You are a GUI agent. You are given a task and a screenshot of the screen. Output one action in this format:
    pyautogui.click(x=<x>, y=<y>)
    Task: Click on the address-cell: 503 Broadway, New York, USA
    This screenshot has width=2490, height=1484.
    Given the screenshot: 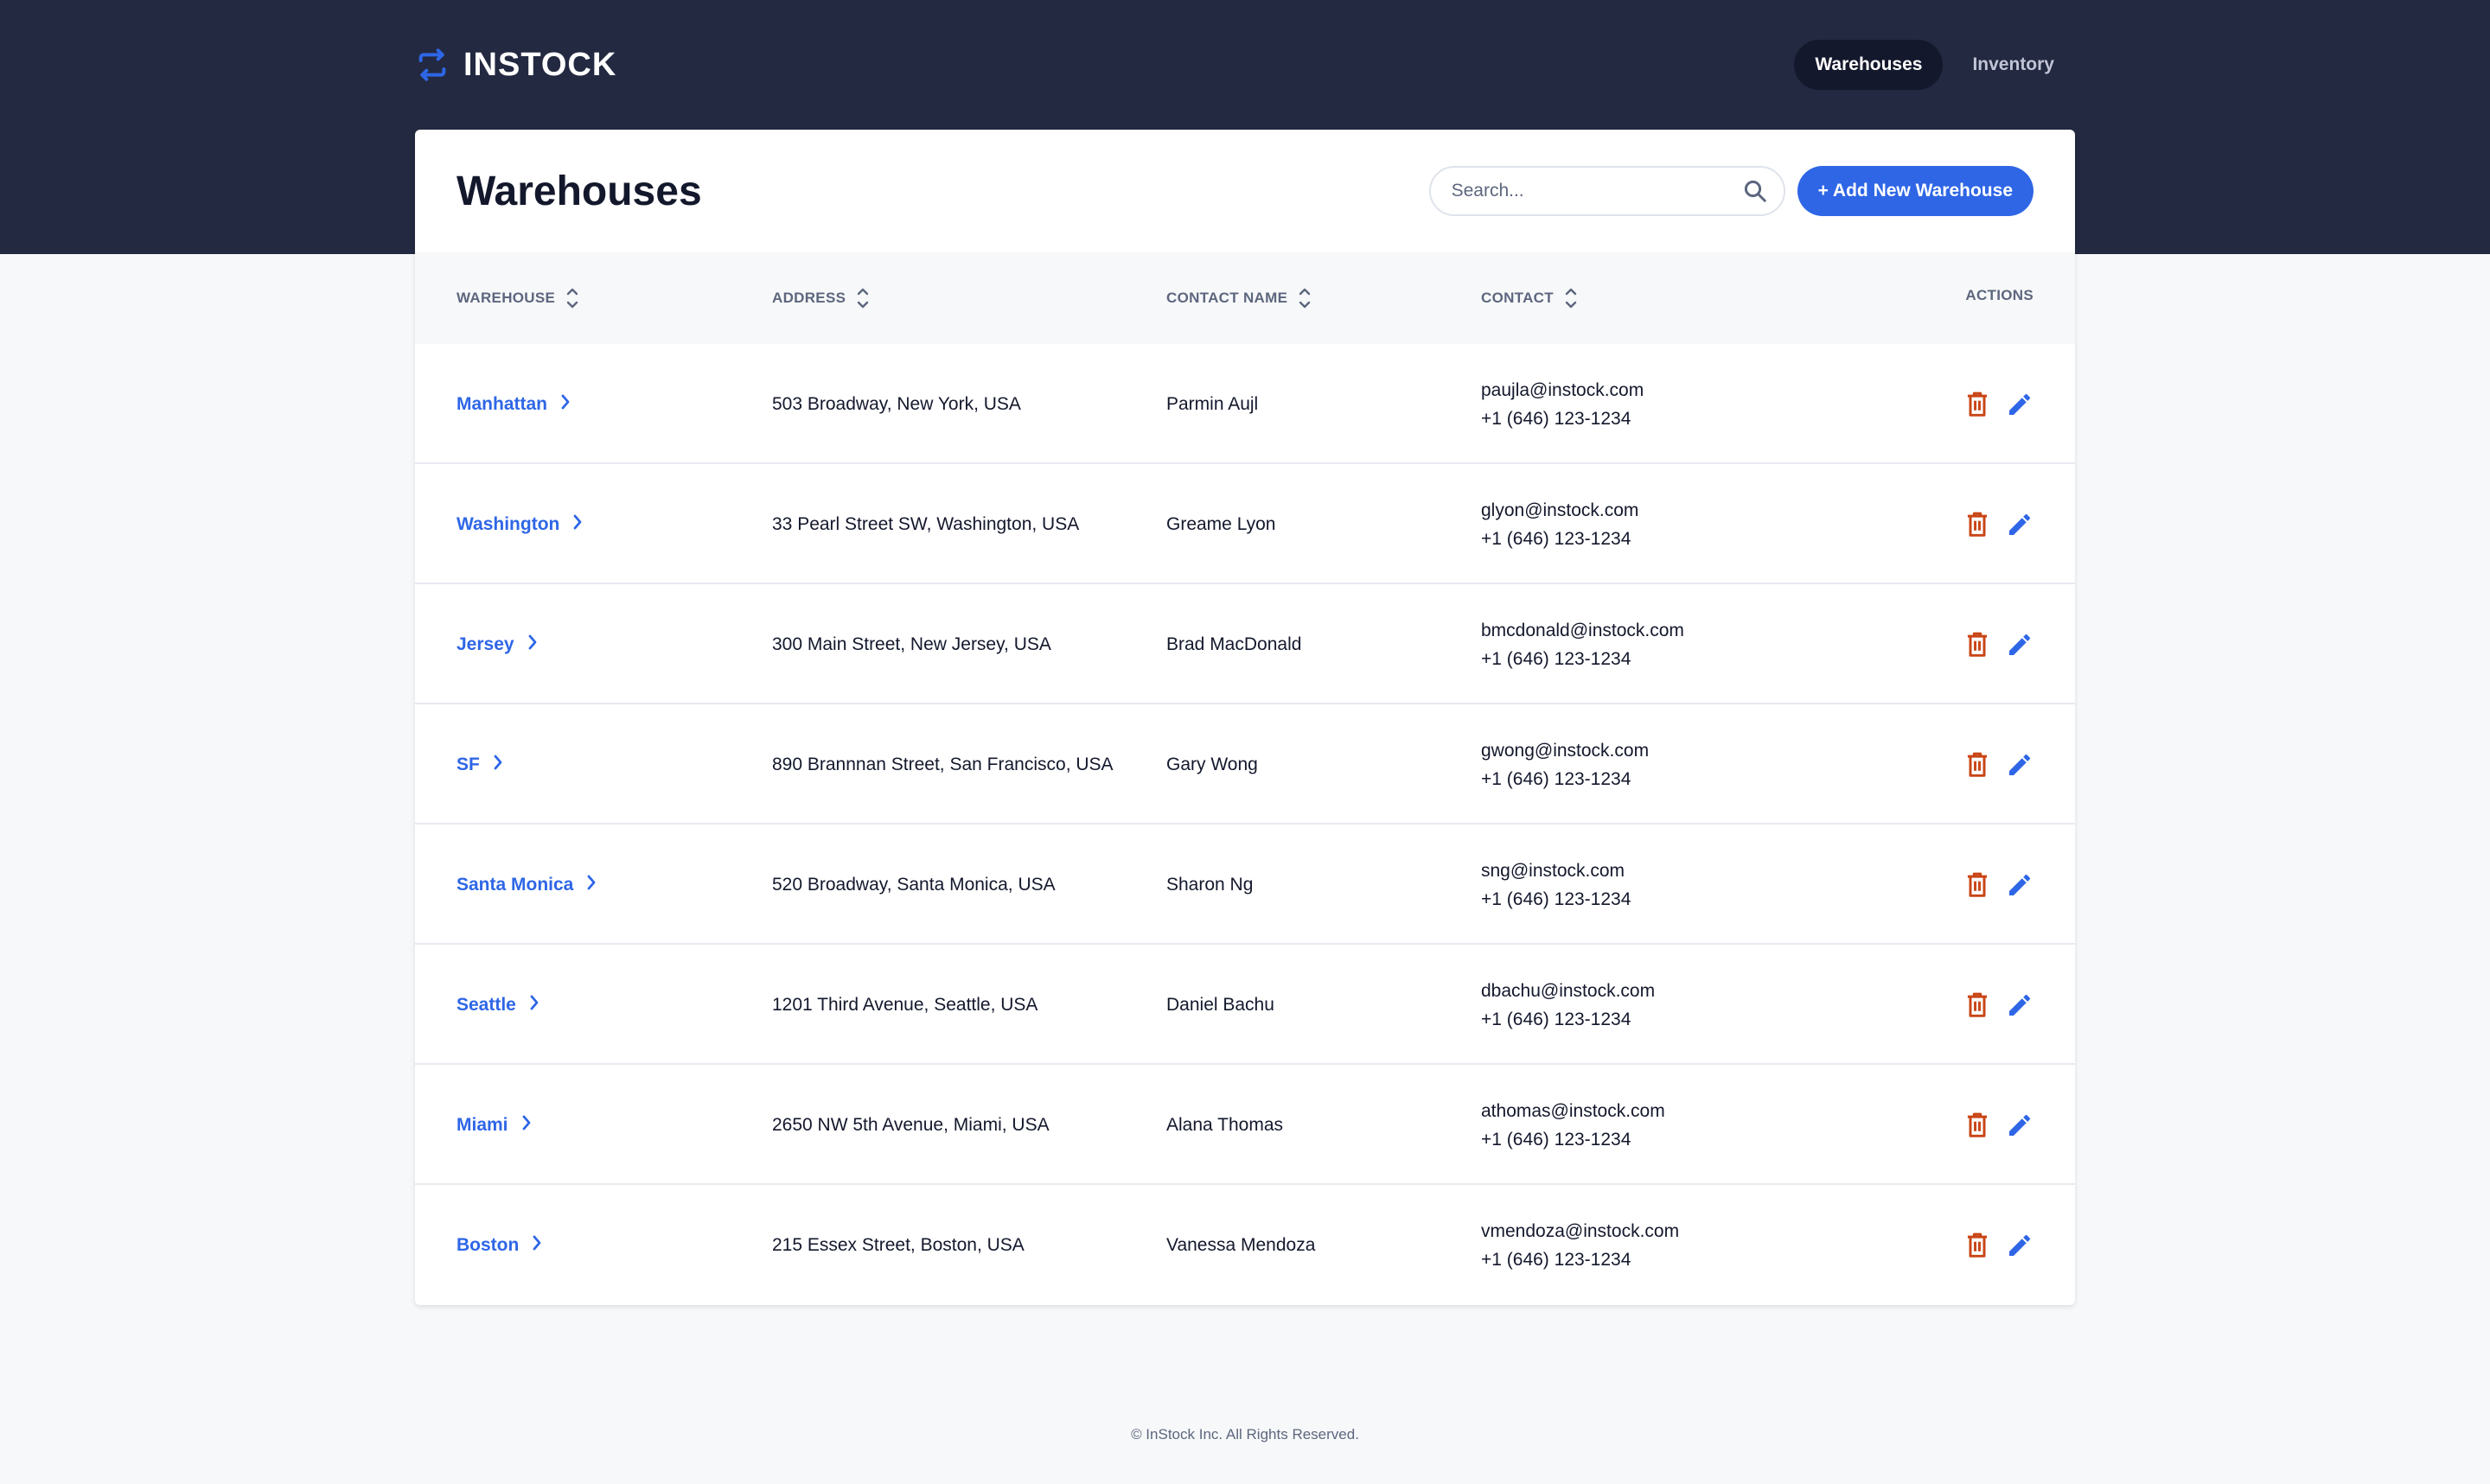 What is the action you would take?
    pyautogui.click(x=896, y=404)
    